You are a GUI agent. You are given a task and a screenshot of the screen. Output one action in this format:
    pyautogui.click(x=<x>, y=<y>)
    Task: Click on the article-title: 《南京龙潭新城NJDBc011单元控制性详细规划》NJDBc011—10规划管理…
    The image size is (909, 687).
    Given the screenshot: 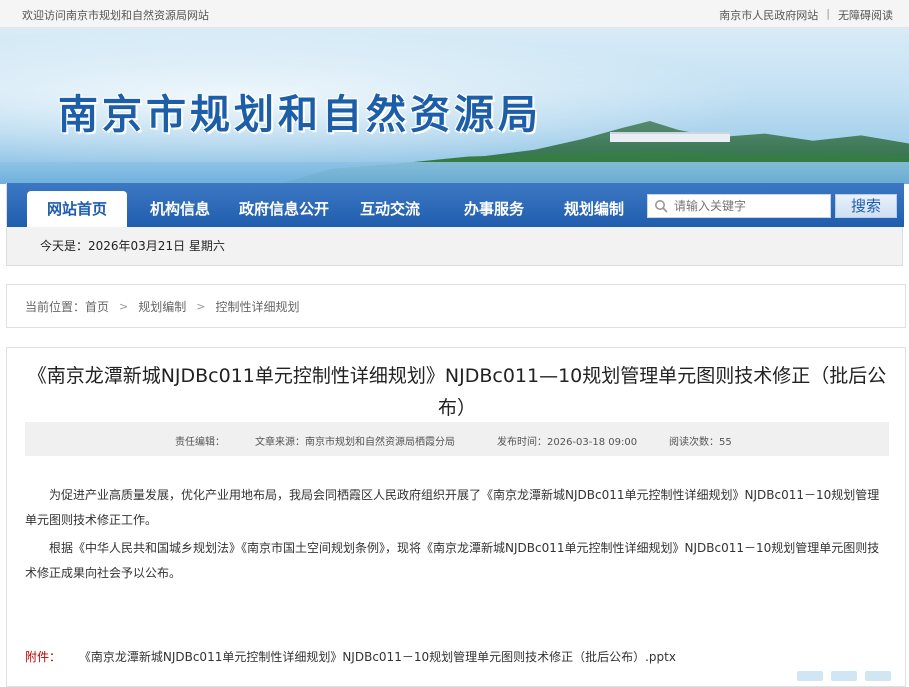 What is the action you would take?
    pyautogui.click(x=457, y=392)
    